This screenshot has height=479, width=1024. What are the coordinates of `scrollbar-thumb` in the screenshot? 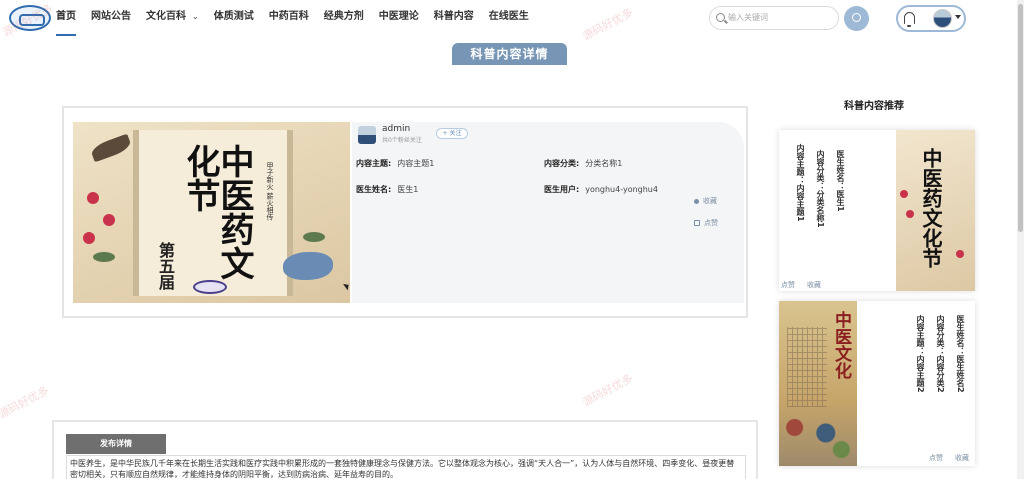 It's located at (1020, 118).